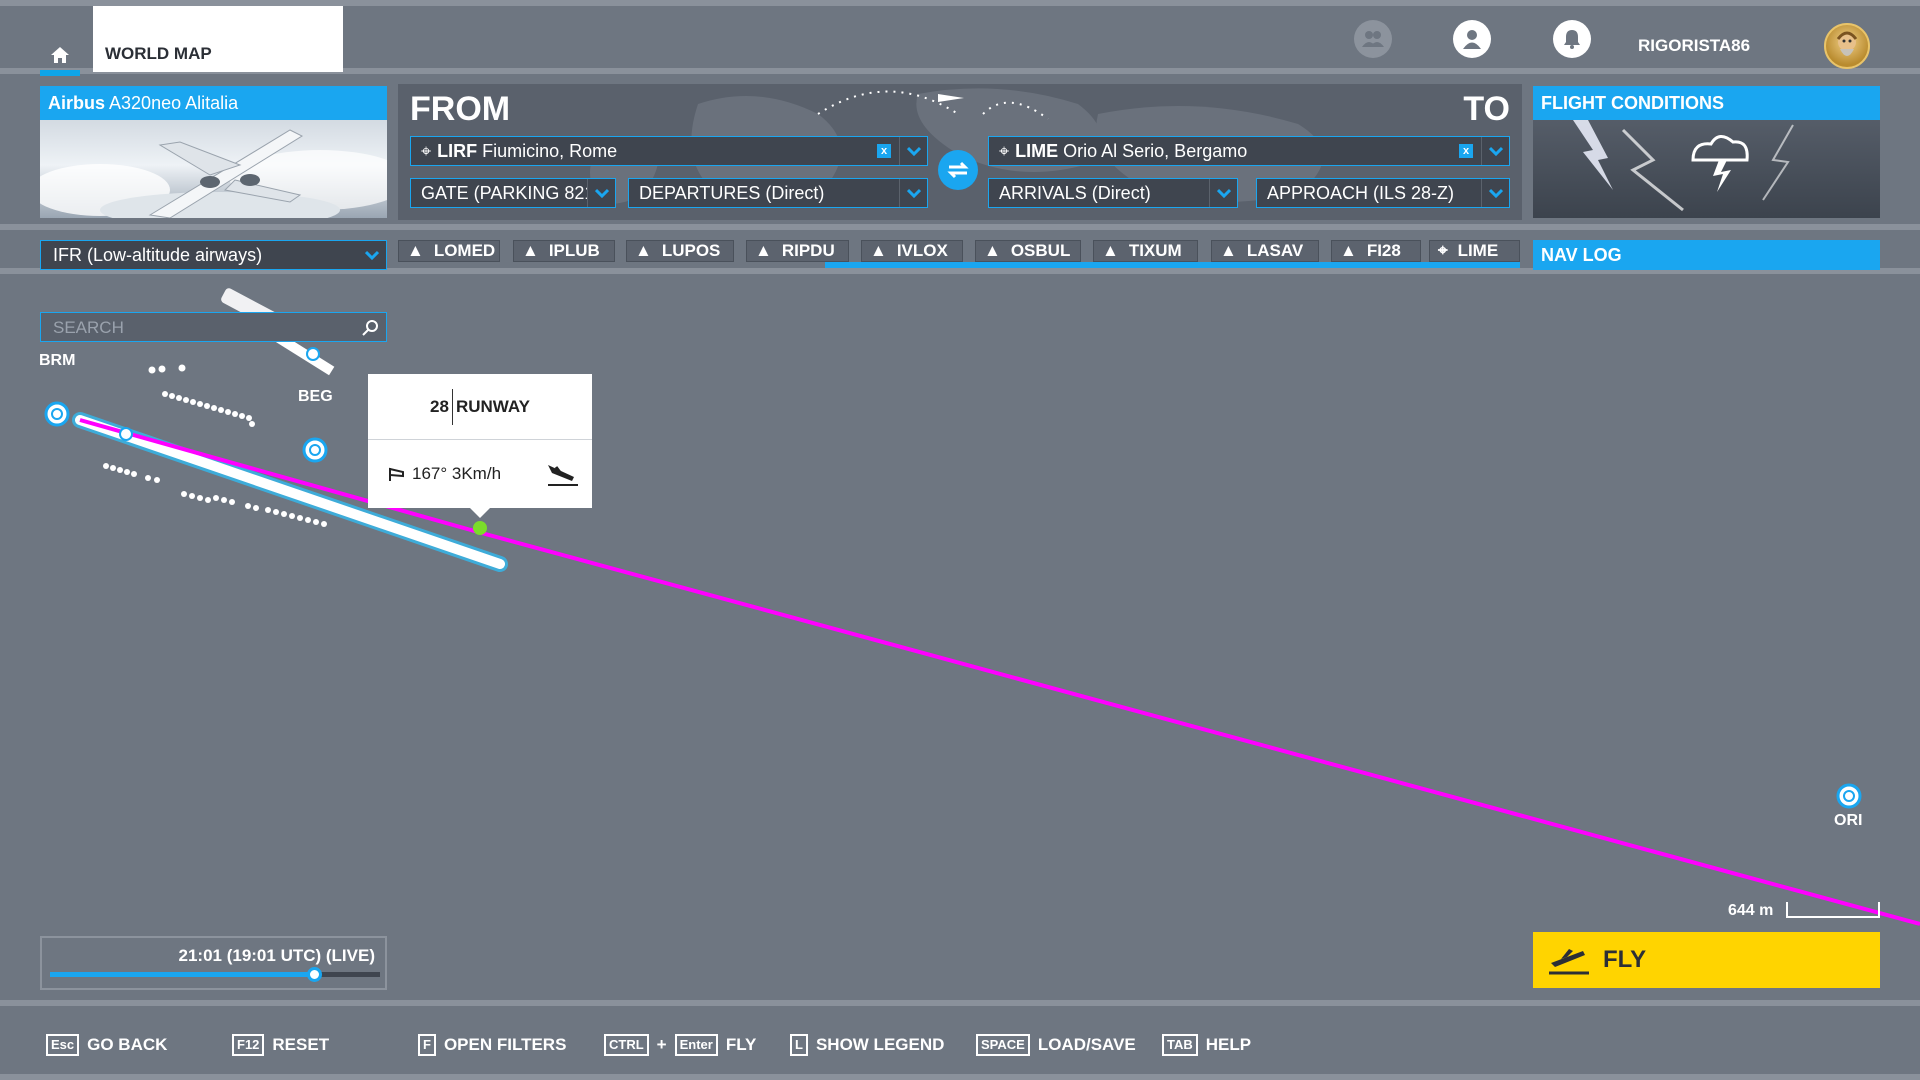 Image resolution: width=1920 pixels, height=1080 pixels. I want to click on vor-marker-brm, so click(57, 414).